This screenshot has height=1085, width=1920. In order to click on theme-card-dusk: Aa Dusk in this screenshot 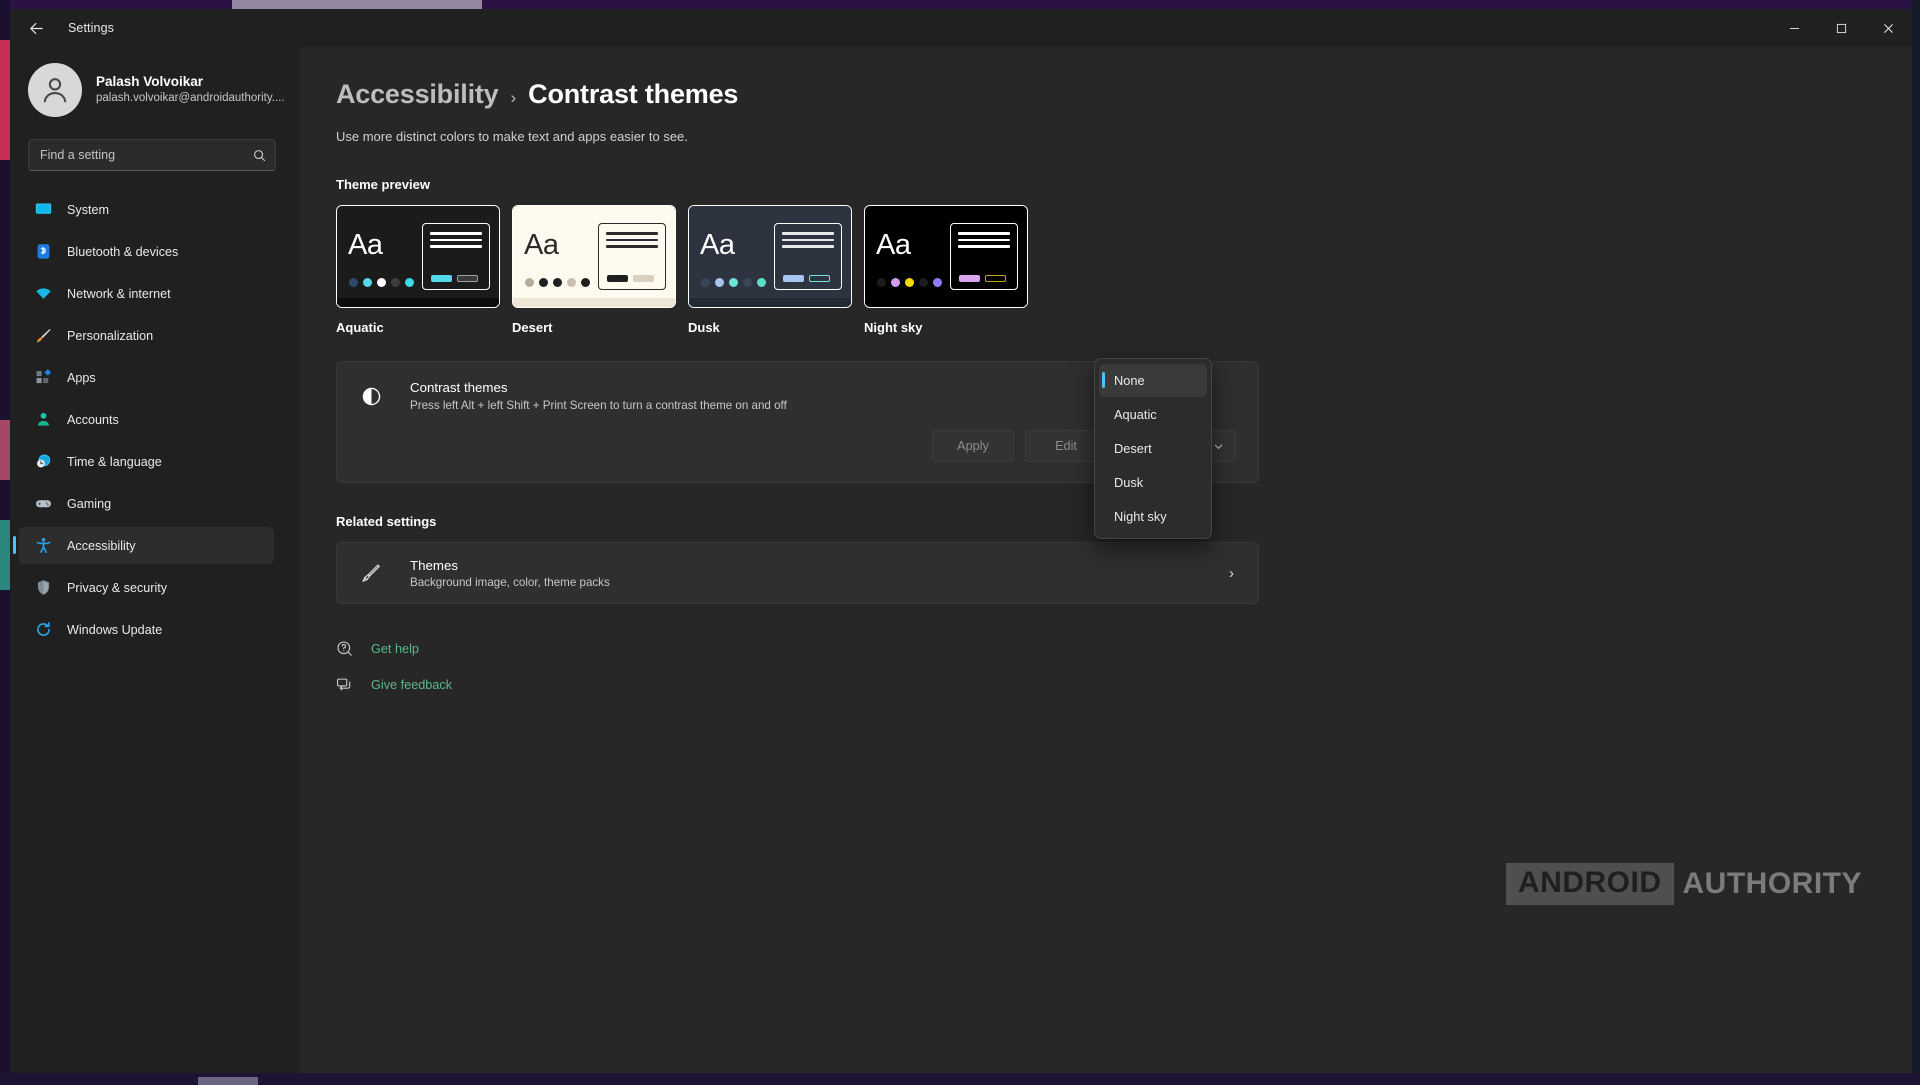, I will do `click(770, 270)`.